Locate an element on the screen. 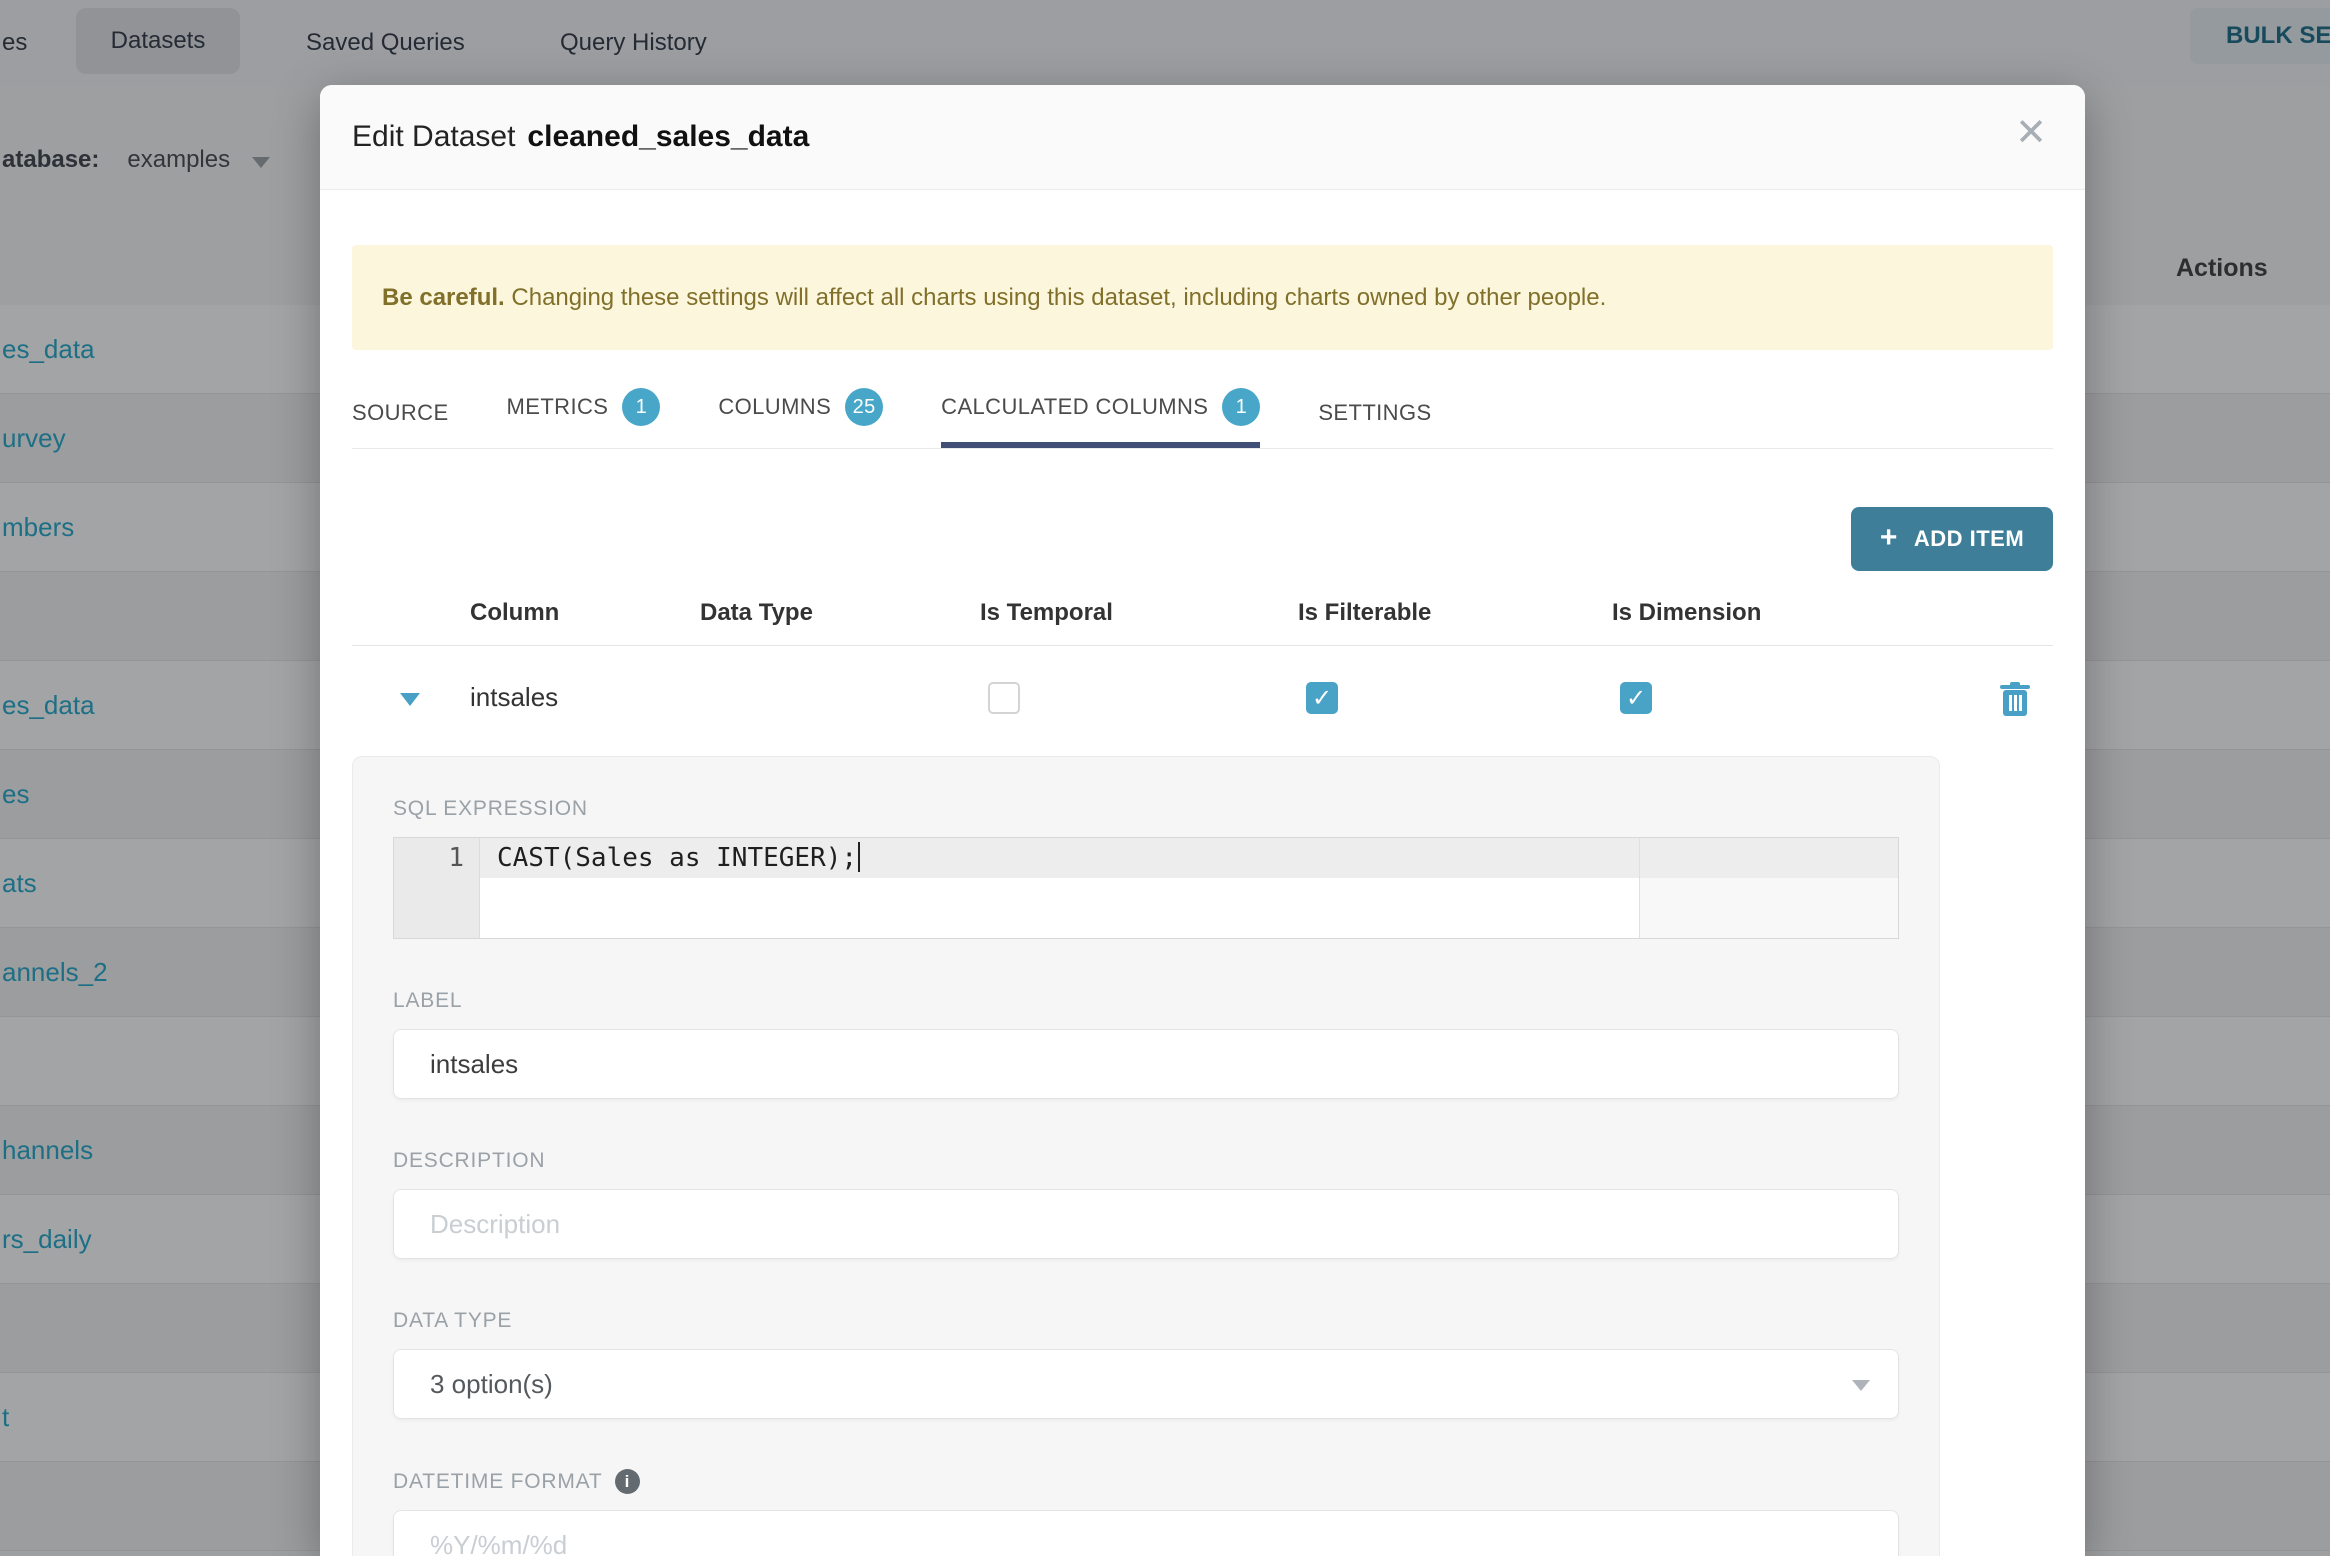 Image resolution: width=2330 pixels, height=1556 pixels. calculated-column-row: intsales ✓ ✓ is located at coordinates (1202, 701).